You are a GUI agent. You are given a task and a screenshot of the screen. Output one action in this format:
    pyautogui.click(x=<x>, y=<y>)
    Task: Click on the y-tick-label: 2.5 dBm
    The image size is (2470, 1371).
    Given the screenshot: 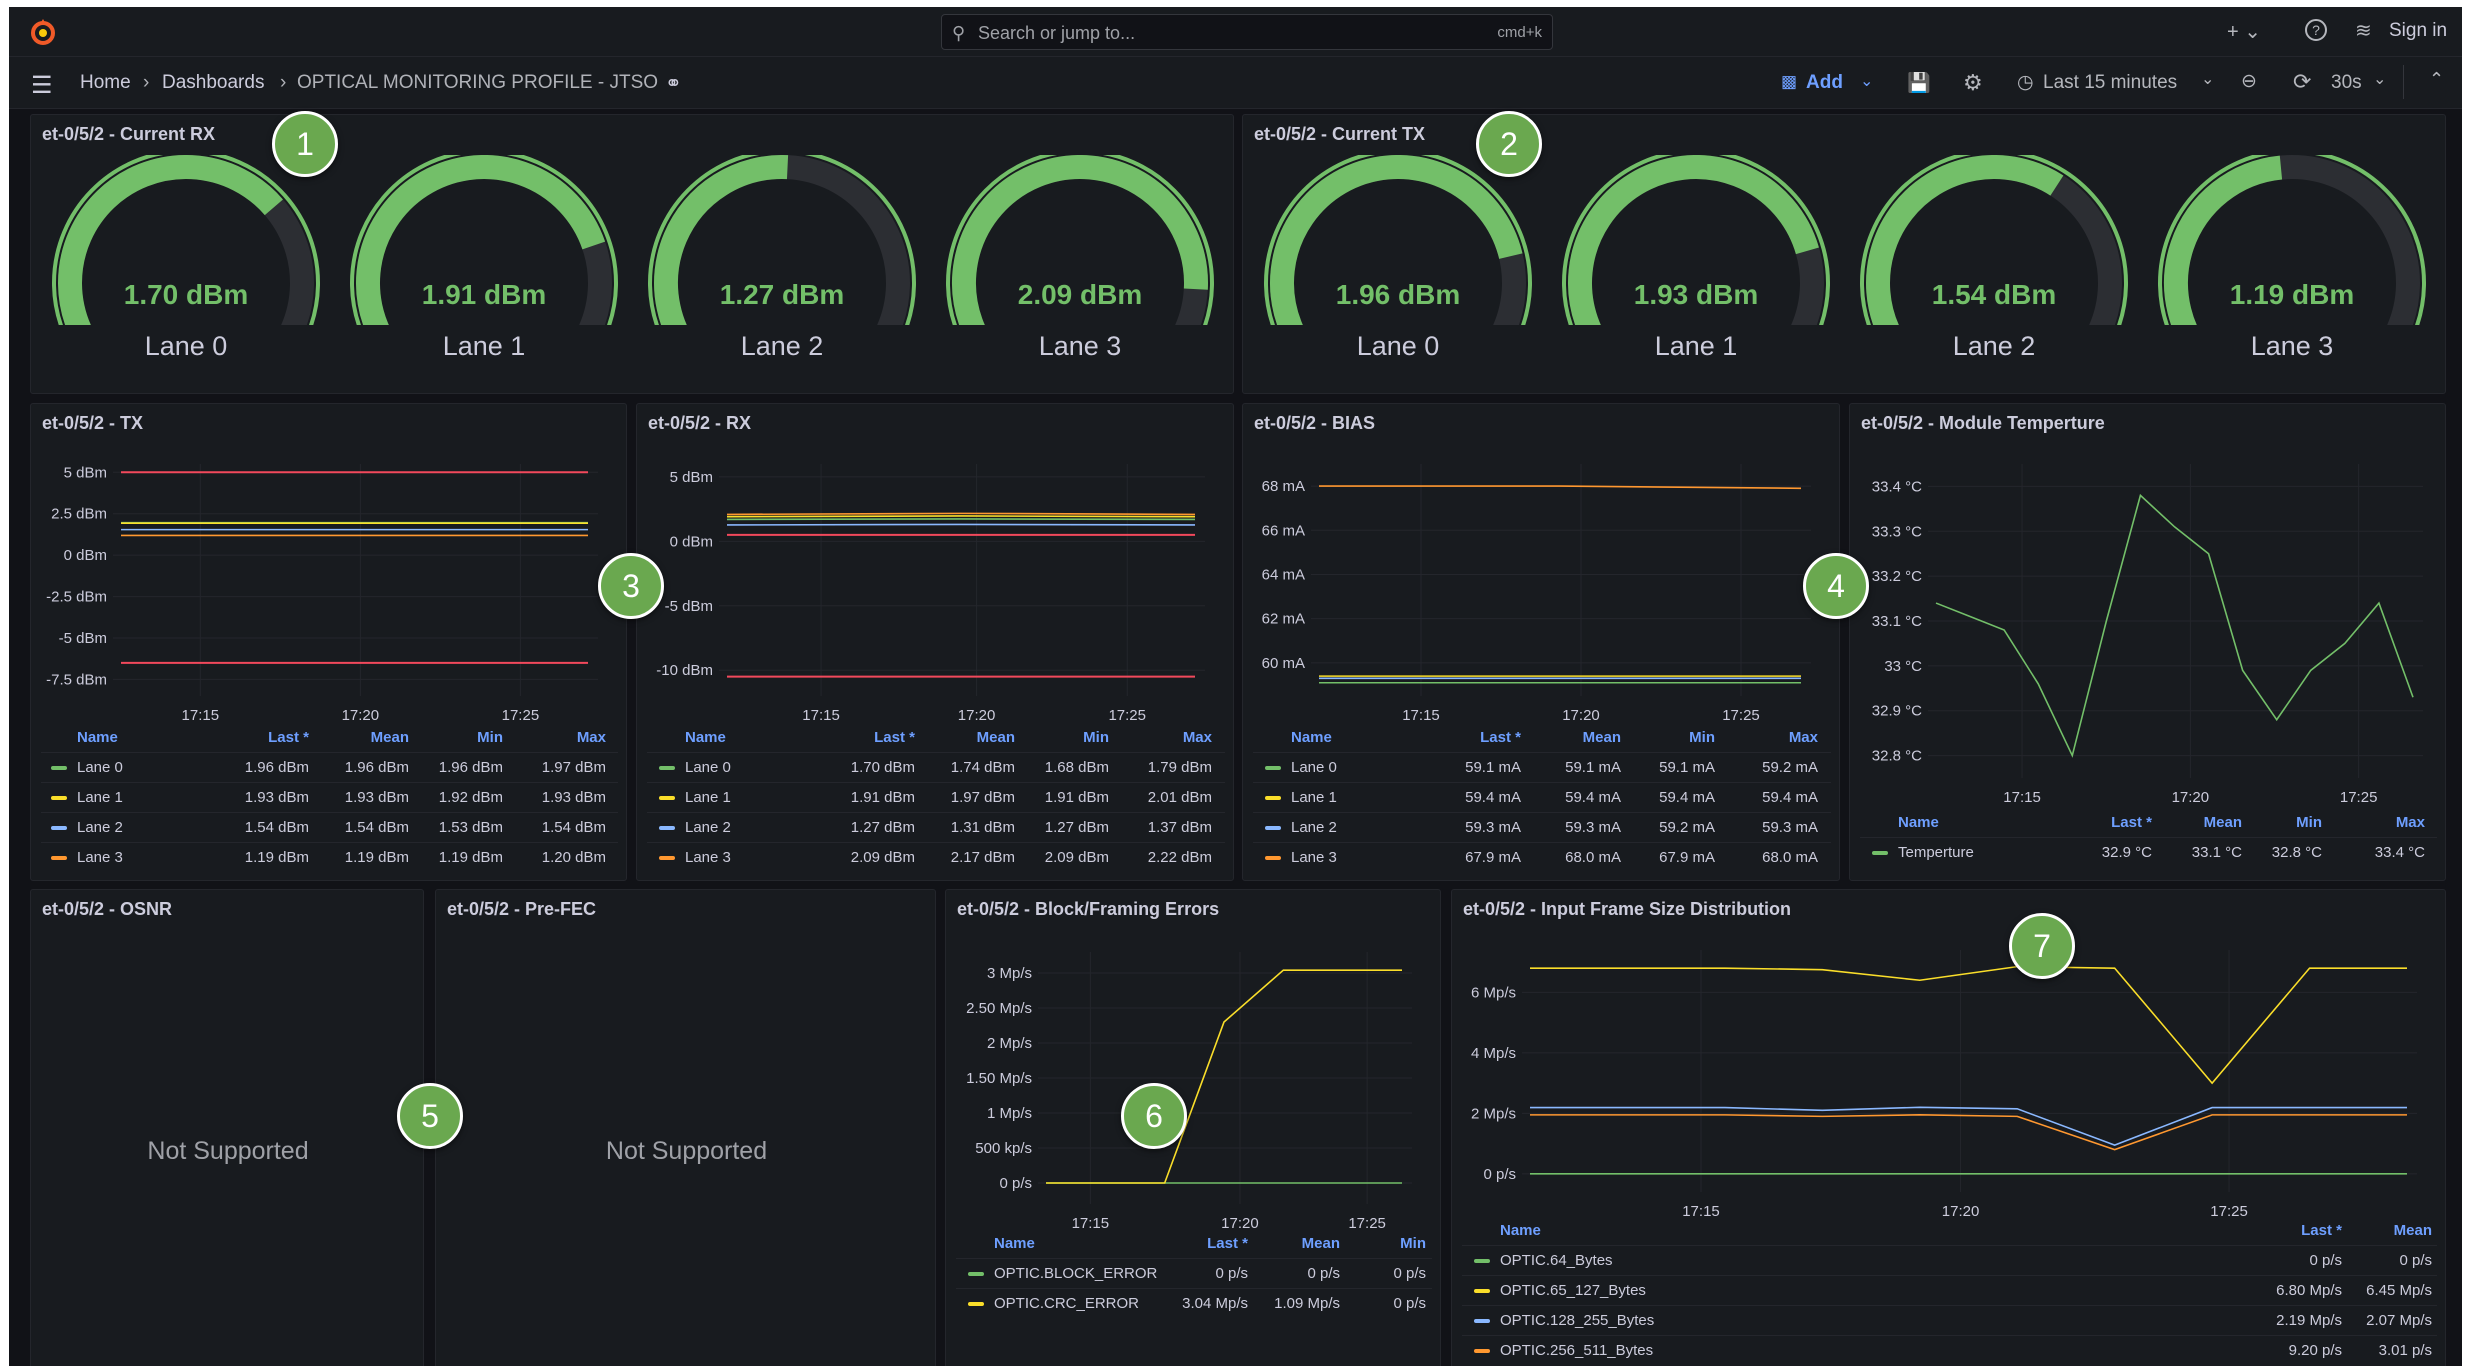 What is the action you would take?
    pyautogui.click(x=79, y=514)
    